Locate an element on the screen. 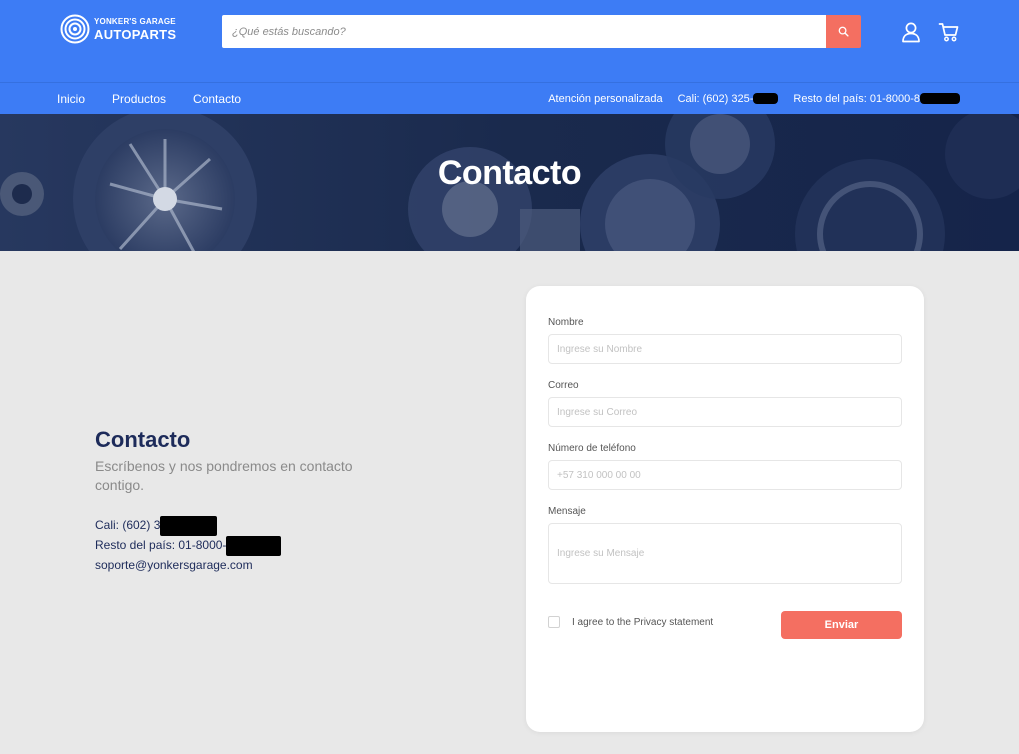  brand-logo: YONKER'S GARAGE AUTOPARTS is located at coordinates (118, 29).